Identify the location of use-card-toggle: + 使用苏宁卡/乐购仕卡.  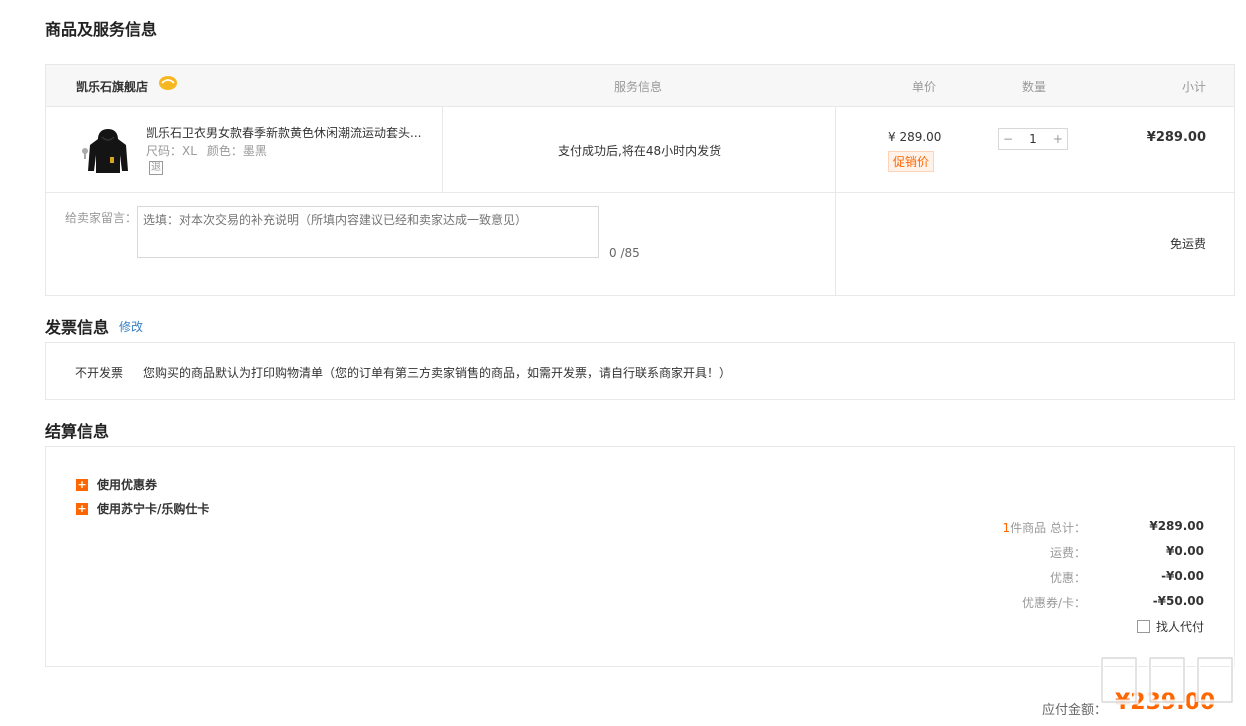
(142, 508).